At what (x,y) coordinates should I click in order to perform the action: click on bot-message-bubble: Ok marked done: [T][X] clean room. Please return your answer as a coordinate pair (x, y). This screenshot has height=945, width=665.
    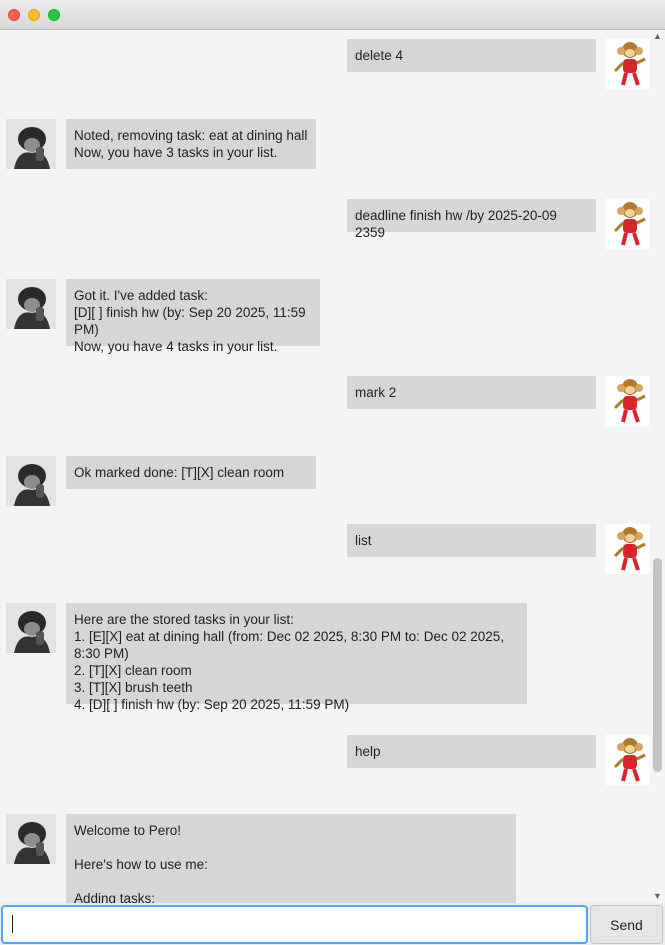
    Looking at the image, I should click on (191, 472).